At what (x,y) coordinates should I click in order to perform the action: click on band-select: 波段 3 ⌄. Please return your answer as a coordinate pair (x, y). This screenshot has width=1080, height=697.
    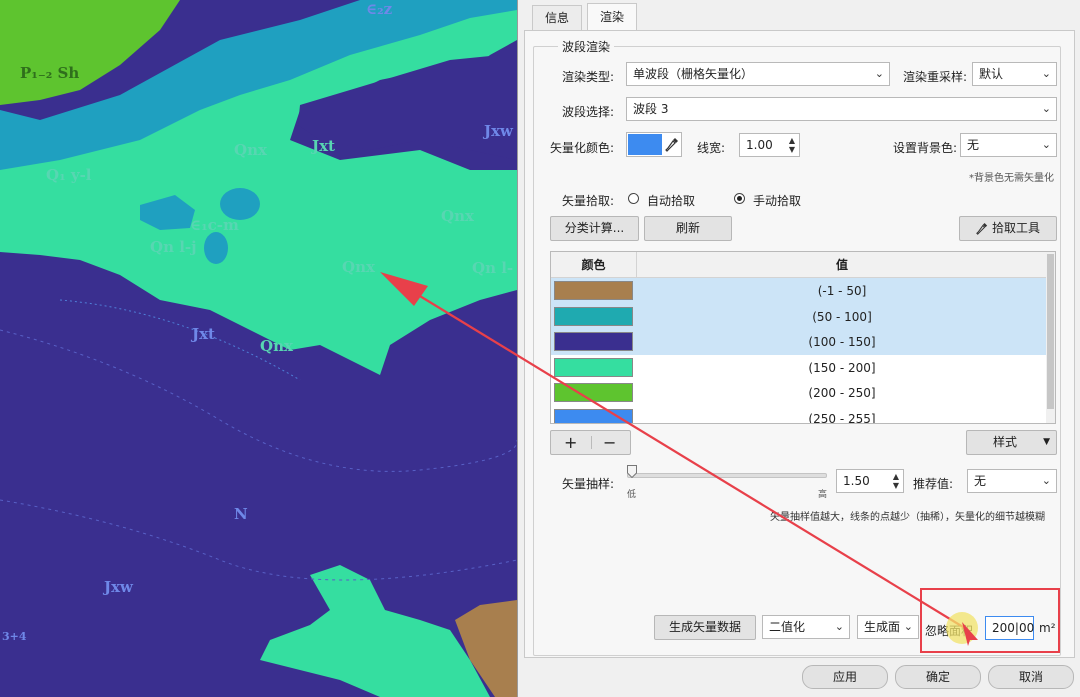
    Looking at the image, I should click on (841, 109).